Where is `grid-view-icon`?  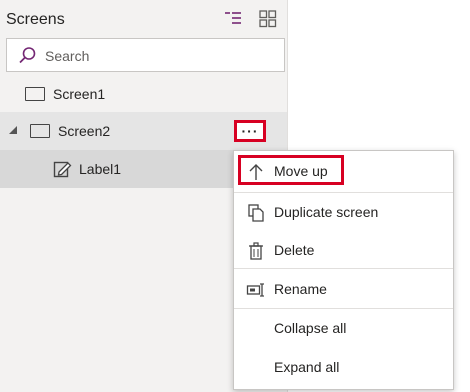 grid-view-icon is located at coordinates (268, 19).